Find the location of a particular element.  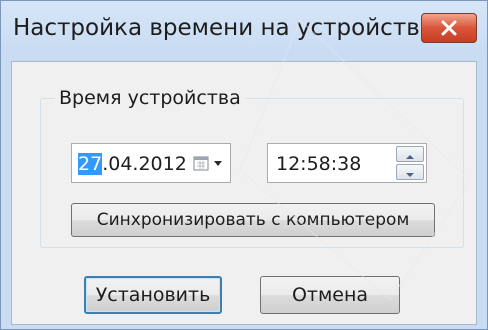

calendar-dropdown-icon is located at coordinates (210, 164).